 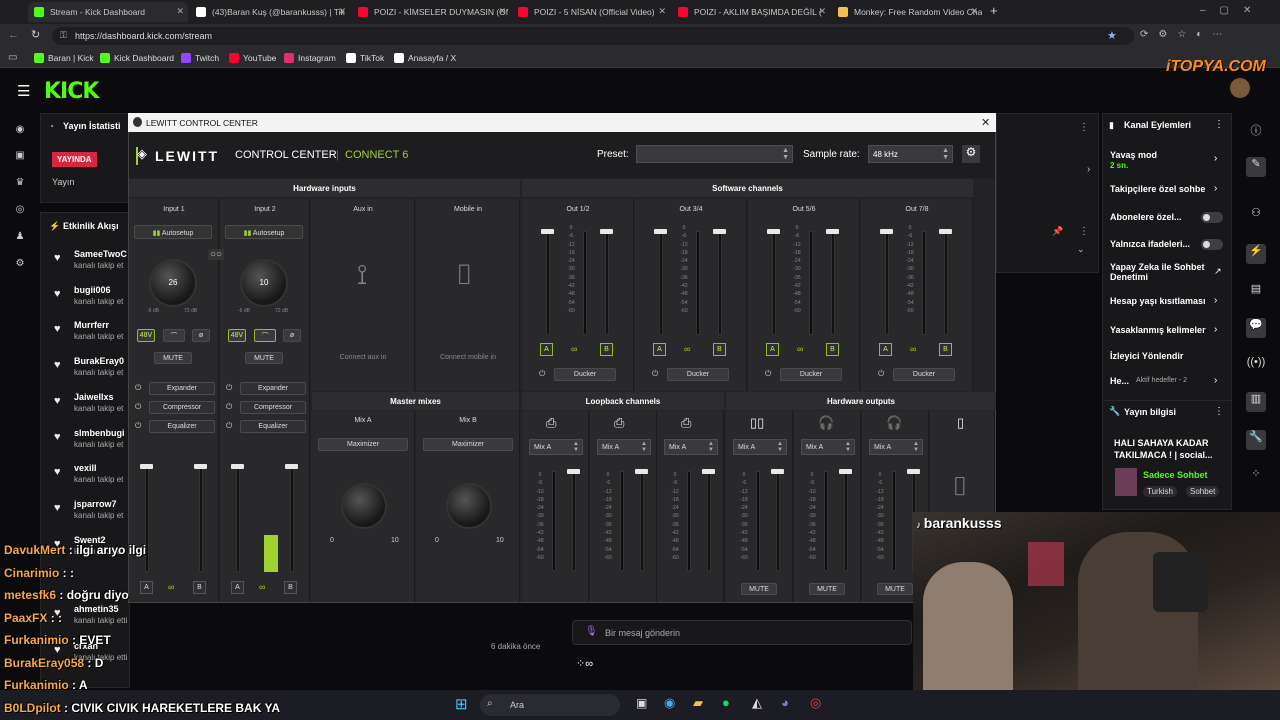 What do you see at coordinates (1170, 330) in the screenshot?
I see `banned-words: Yasaklanmış kelimeler` at bounding box center [1170, 330].